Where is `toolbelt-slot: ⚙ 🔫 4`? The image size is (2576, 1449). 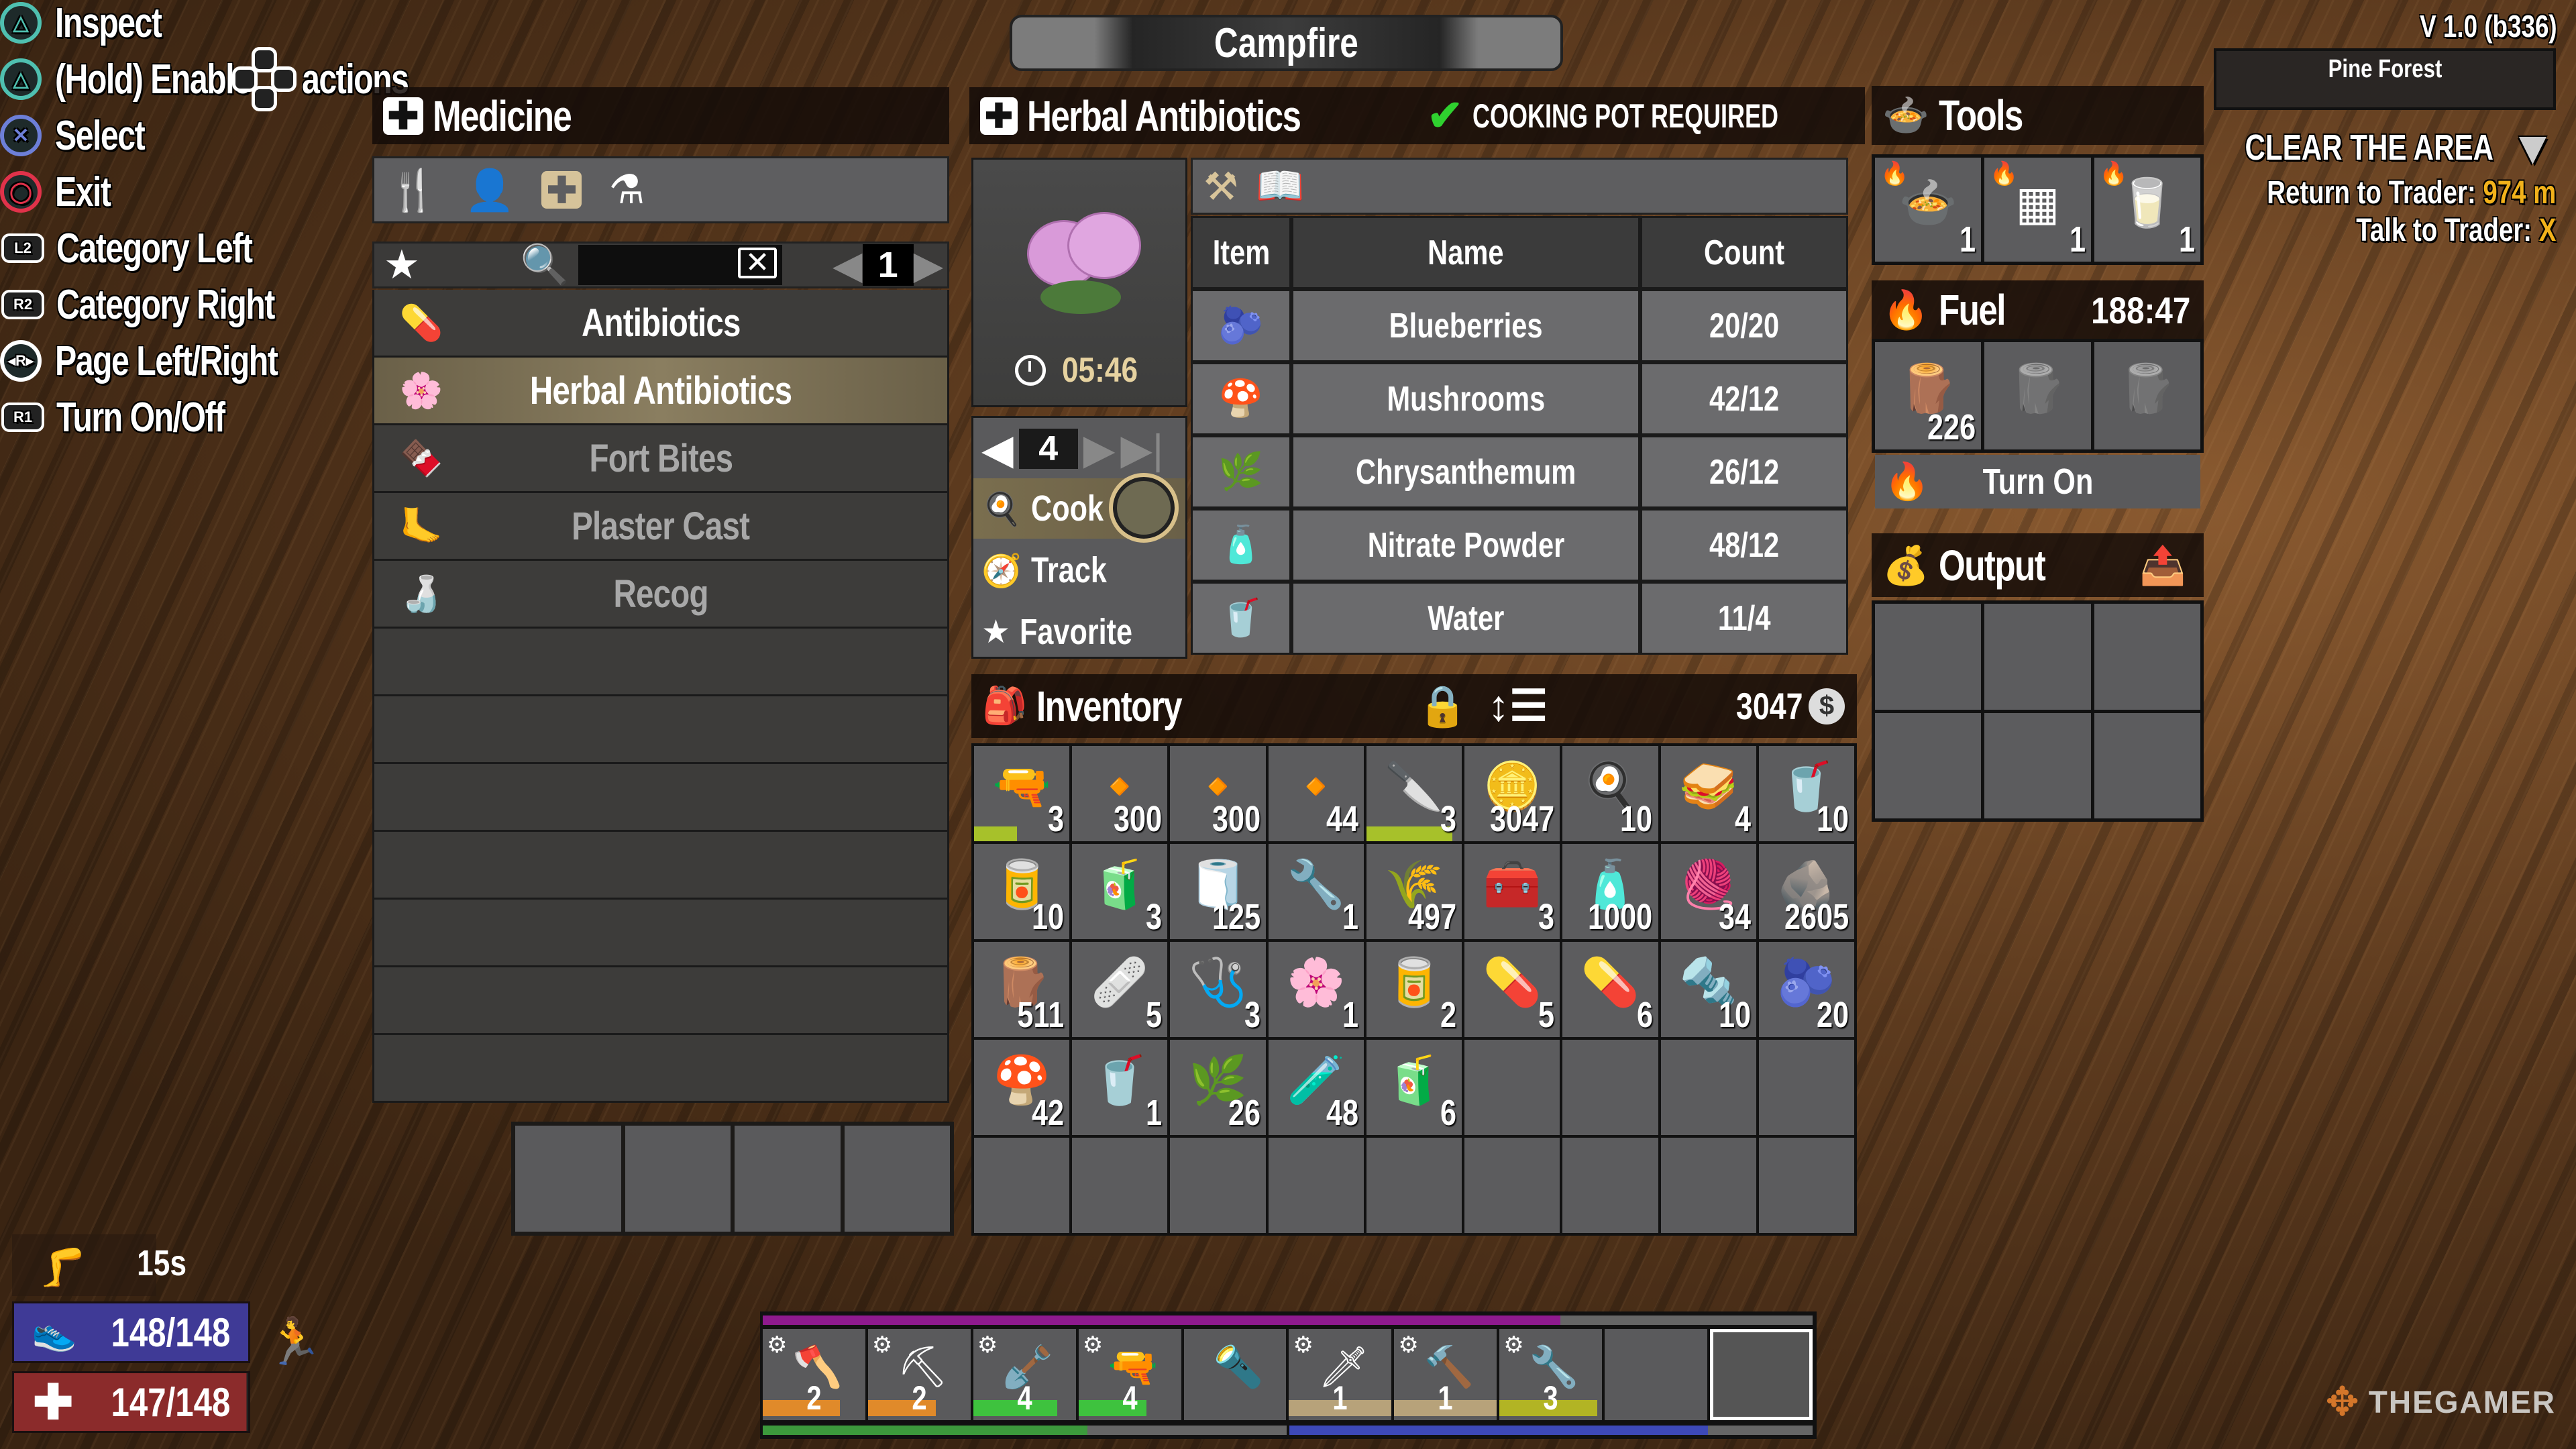
toolbelt-slot: ⚙ 🔫 4 is located at coordinates (1129, 1374).